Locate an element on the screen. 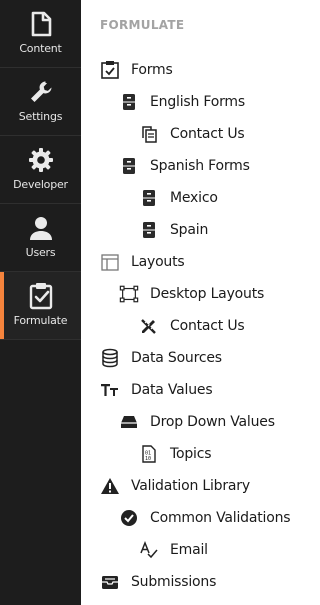 This screenshot has width=320, height=605. tree-item-label: Spanish Forms is located at coordinates (200, 166).